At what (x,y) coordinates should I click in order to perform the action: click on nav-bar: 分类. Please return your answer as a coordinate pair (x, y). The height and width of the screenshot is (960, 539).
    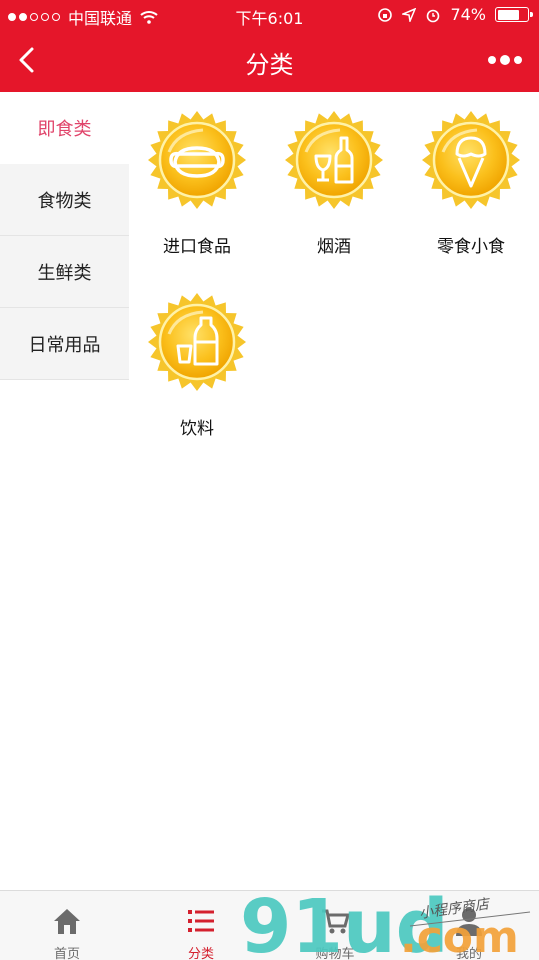
    Looking at the image, I should click on (269, 61).